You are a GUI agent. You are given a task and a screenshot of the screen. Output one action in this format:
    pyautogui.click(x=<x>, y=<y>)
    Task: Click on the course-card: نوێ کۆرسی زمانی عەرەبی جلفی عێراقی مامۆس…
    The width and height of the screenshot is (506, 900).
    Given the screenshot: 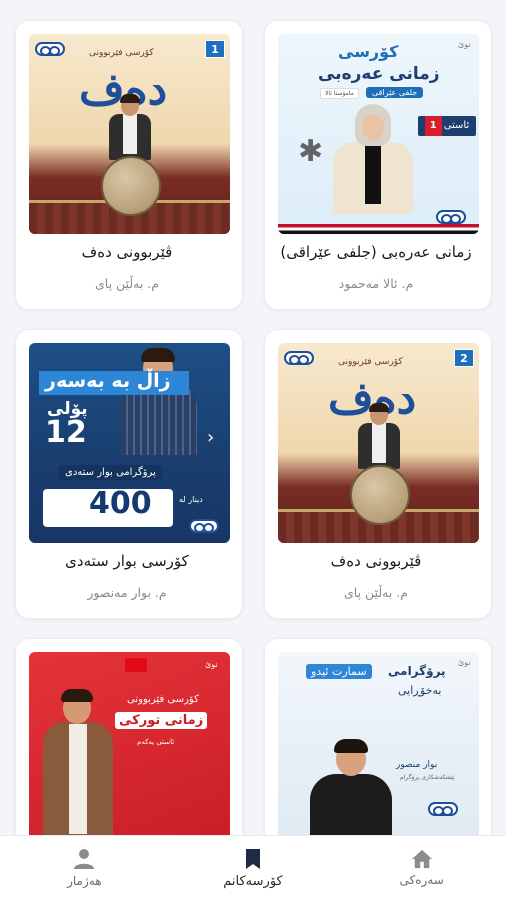 What is the action you would take?
    pyautogui.click(x=378, y=165)
    